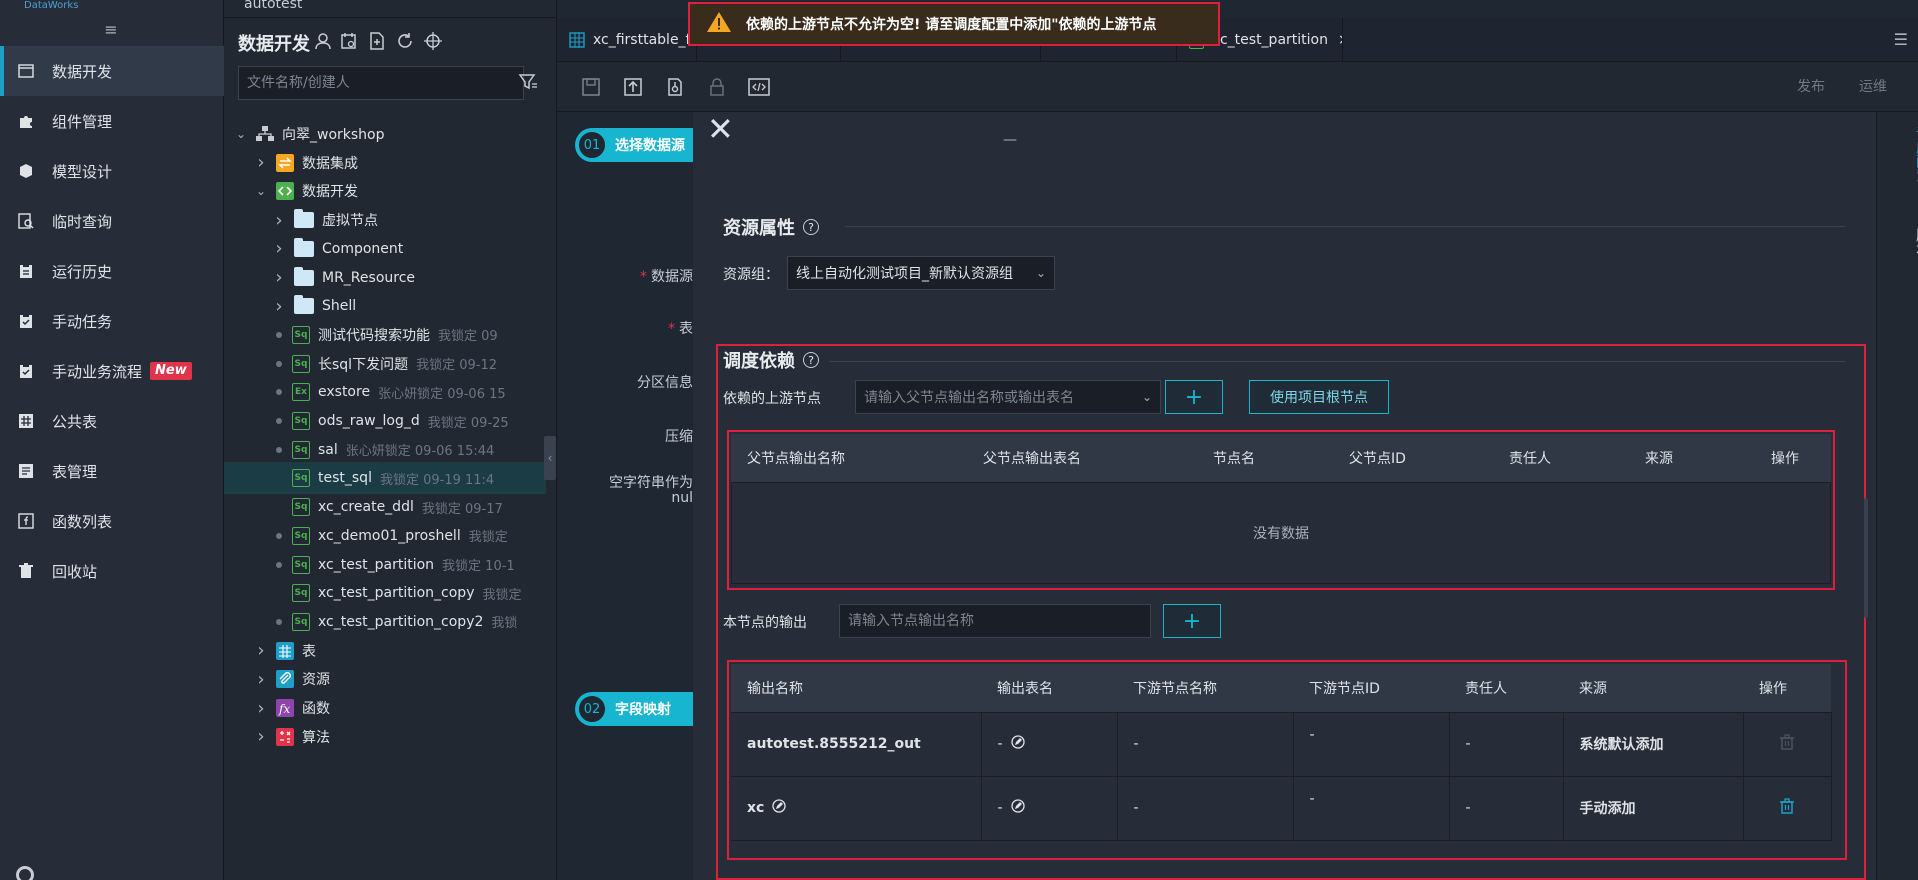 This screenshot has height=880, width=1918. What do you see at coordinates (381, 83) in the screenshot?
I see `tree-search-input` at bounding box center [381, 83].